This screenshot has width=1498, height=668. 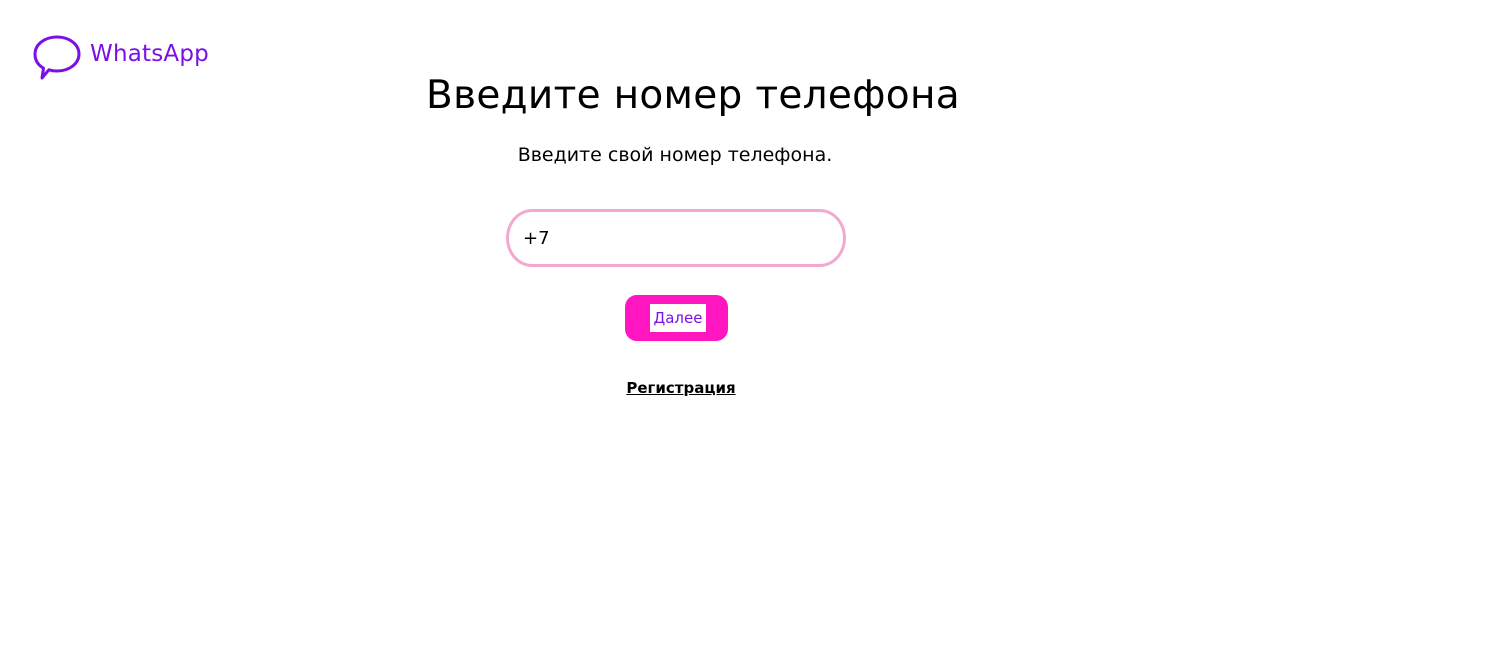 I want to click on phone-input, so click(x=676, y=238).